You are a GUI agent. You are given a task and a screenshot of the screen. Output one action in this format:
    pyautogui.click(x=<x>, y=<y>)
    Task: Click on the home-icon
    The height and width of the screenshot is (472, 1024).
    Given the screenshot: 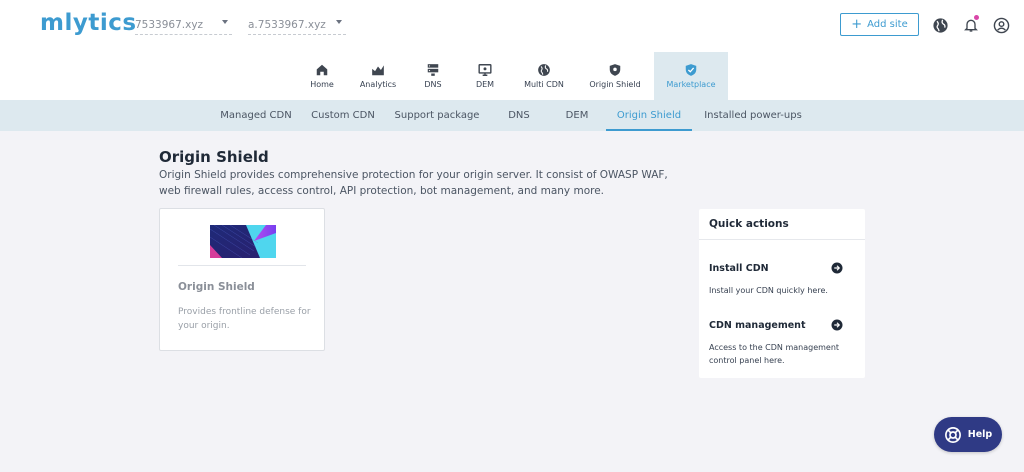 What is the action you would take?
    pyautogui.click(x=322, y=70)
    